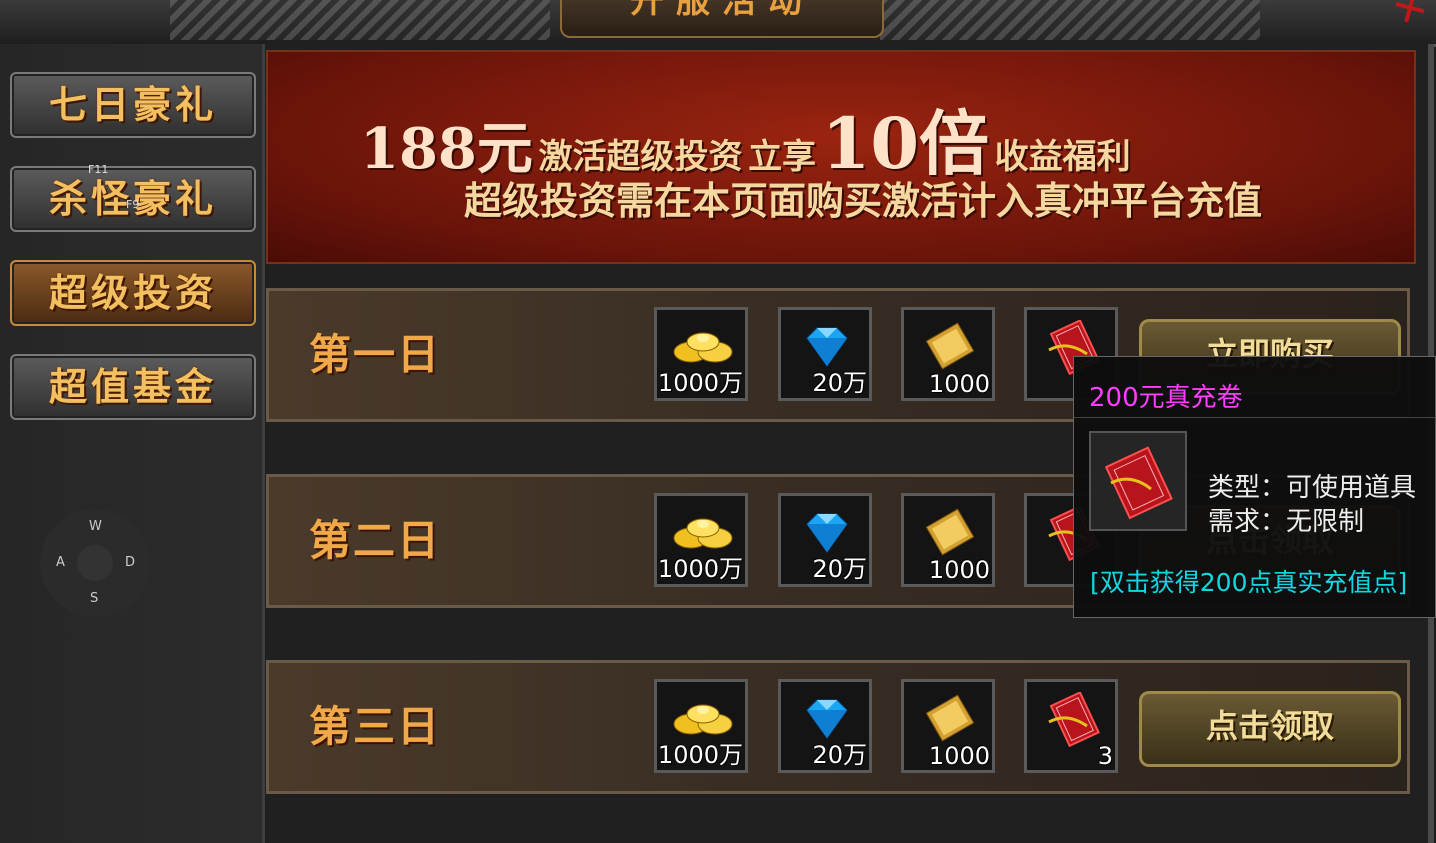 Image resolution: width=1436 pixels, height=843 pixels. Describe the element at coordinates (1286, 522) in the screenshot. I see `tooltip-requirement: 需求：无限制` at that location.